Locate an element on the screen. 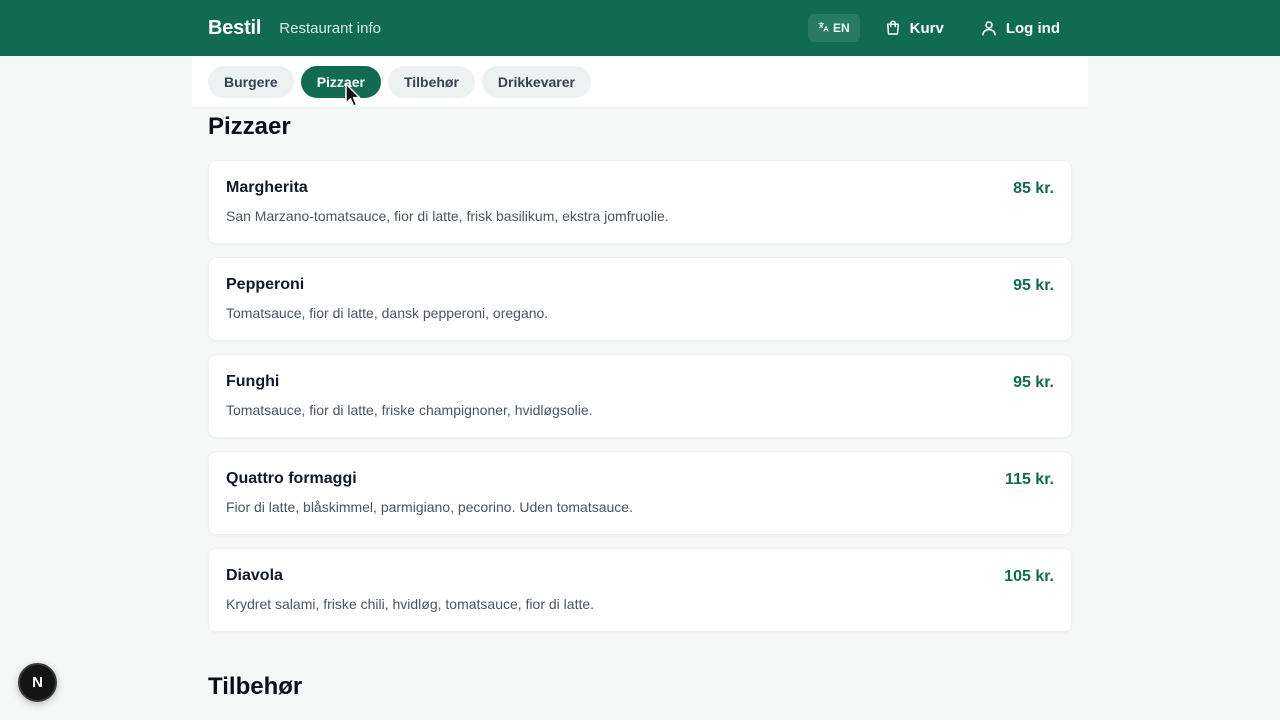 The height and width of the screenshot is (720, 1280). item-name: Margherita is located at coordinates (267, 187).